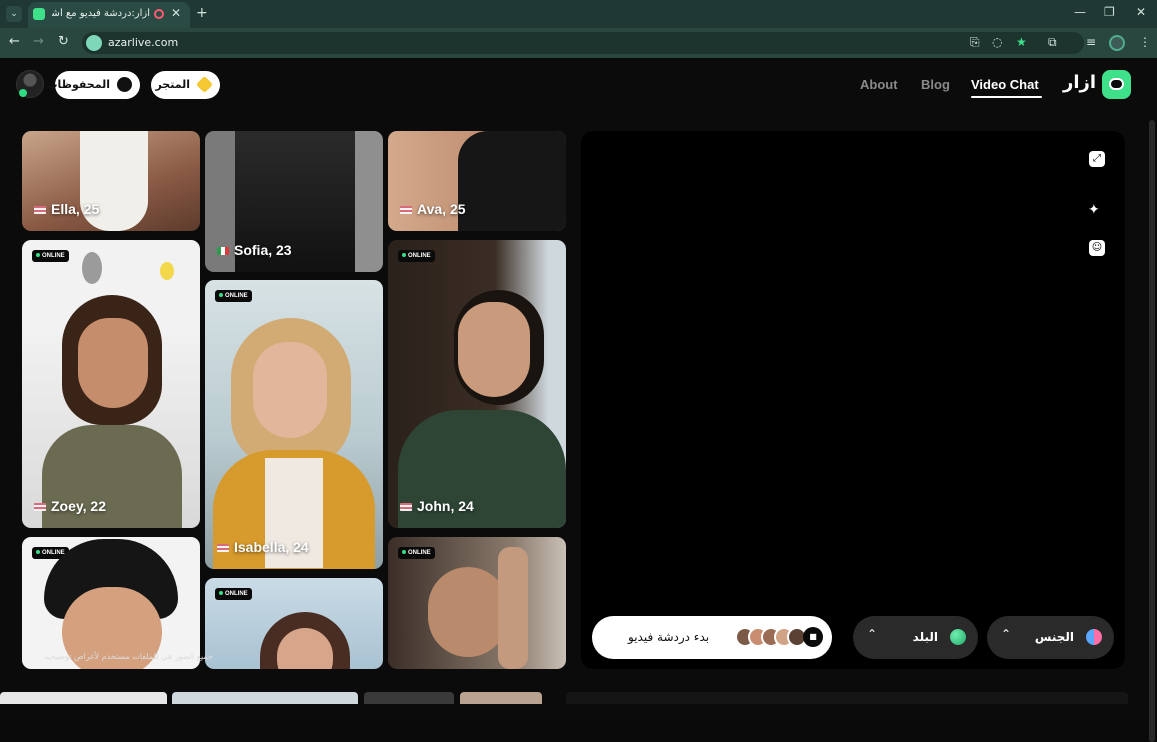 Image resolution: width=1157 pixels, height=742 pixels. What do you see at coordinates (935, 84) in the screenshot?
I see `nav-blog: Blog` at bounding box center [935, 84].